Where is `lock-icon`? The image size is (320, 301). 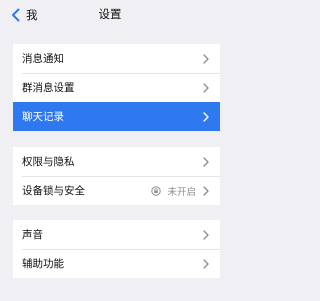 lock-icon is located at coordinates (156, 190).